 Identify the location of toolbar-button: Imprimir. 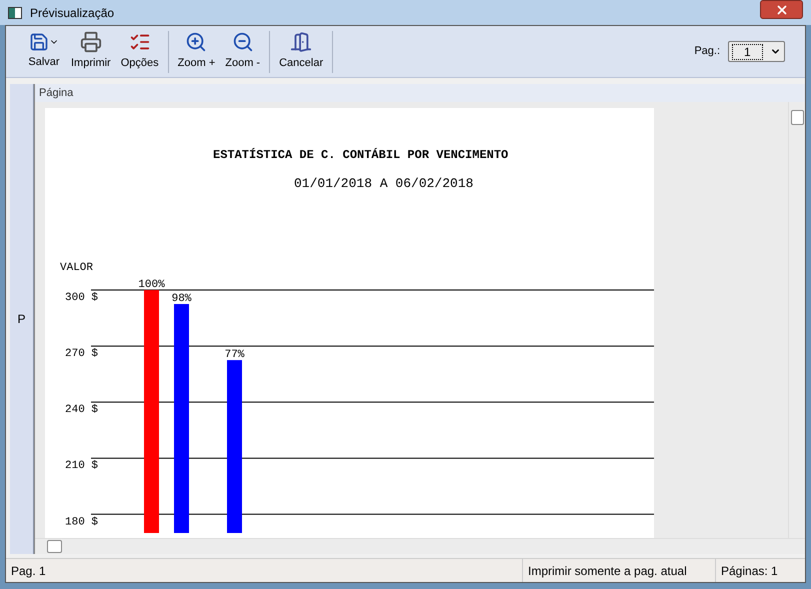
(91, 51).